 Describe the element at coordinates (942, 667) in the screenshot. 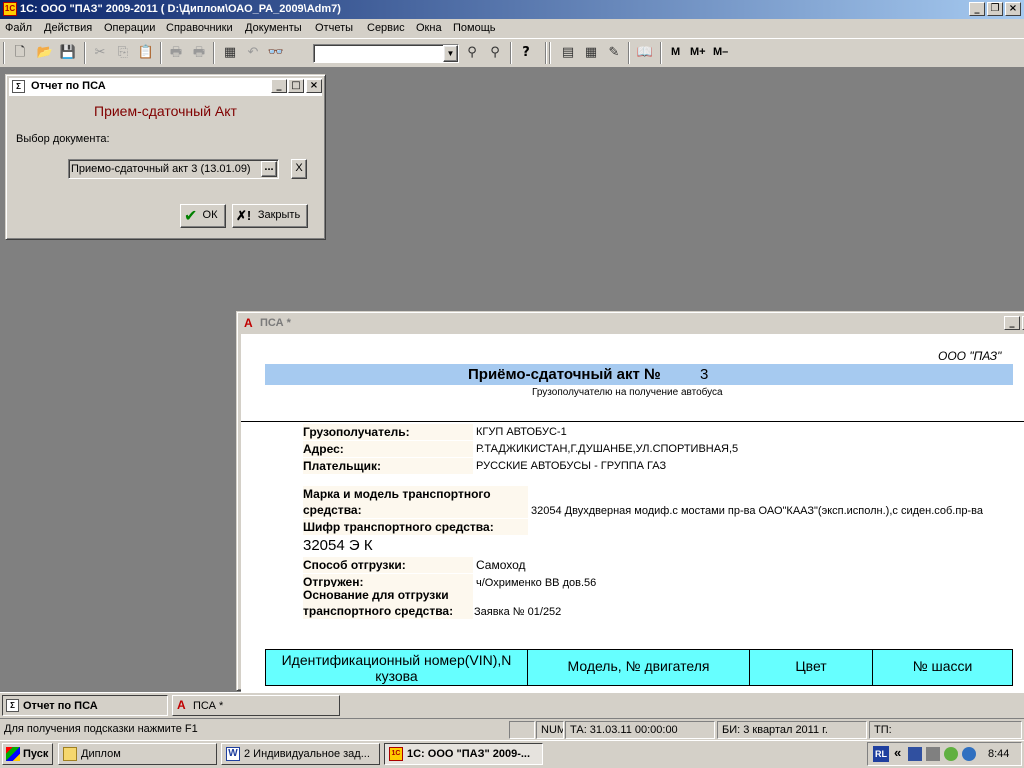

I see `table-header-chassis: № шасси` at that location.